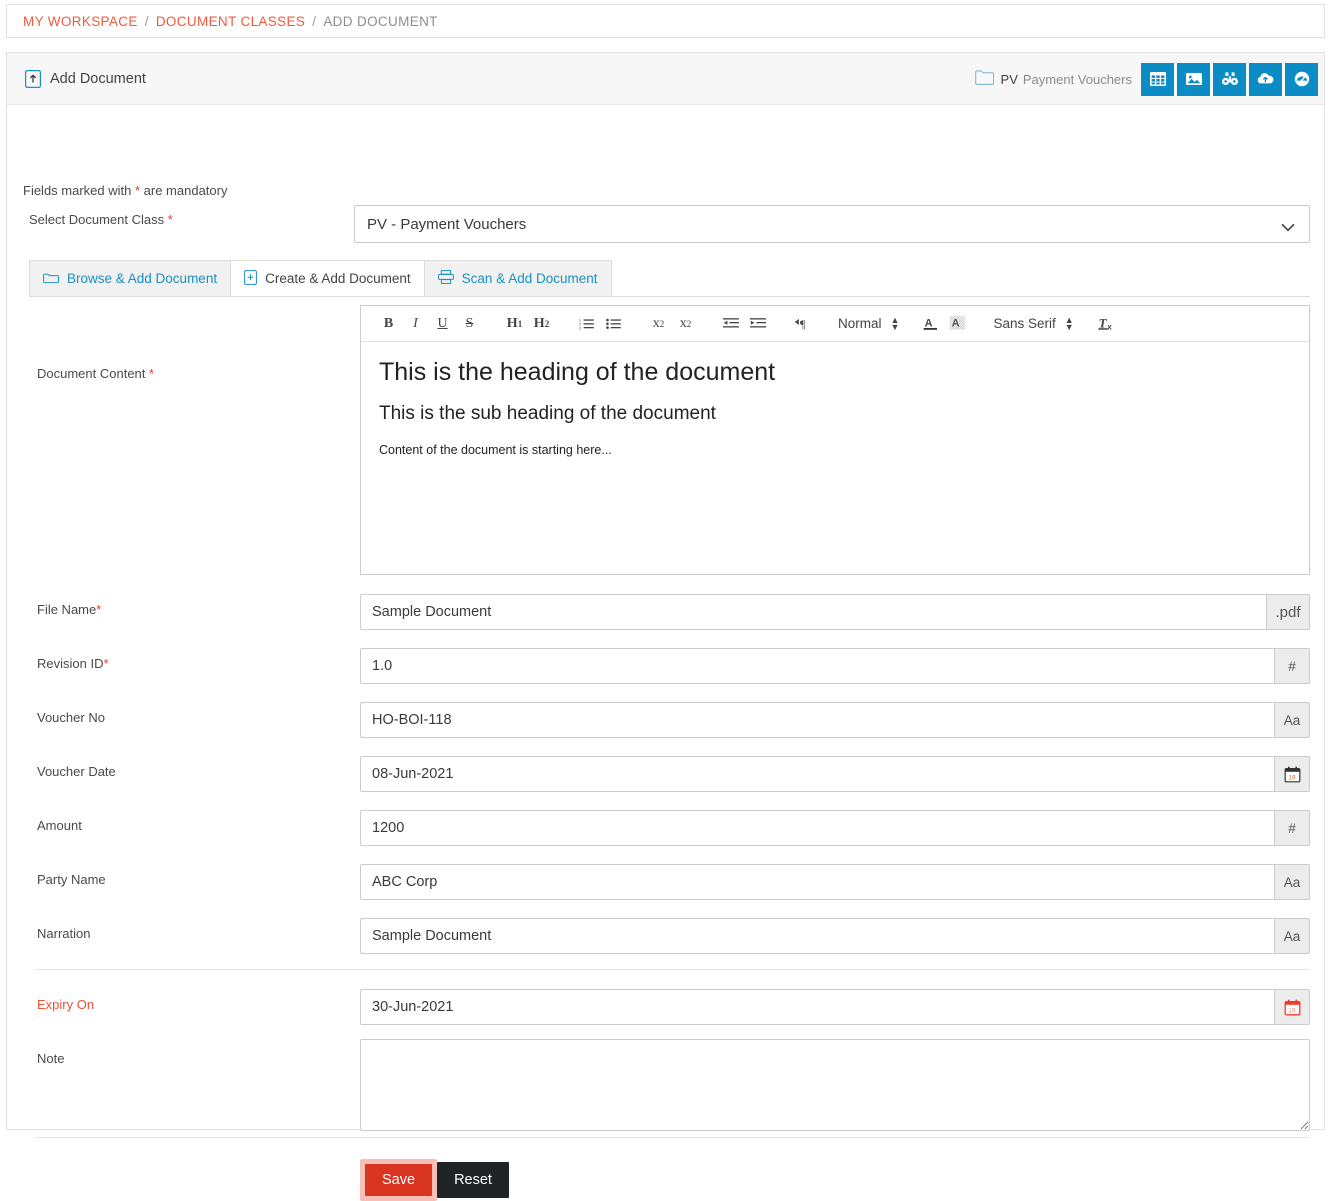 This screenshot has height=1201, width=1331. What do you see at coordinates (338, 278) in the screenshot?
I see `tab-label: Create & Add Document` at bounding box center [338, 278].